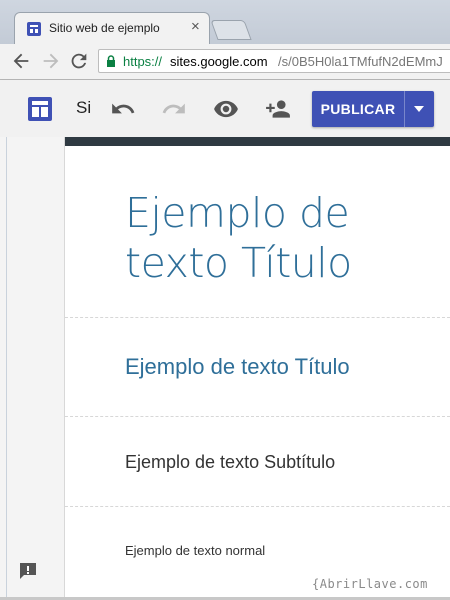 The image size is (450, 600). What do you see at coordinates (231, 30) in the screenshot?
I see `new-tab-button` at bounding box center [231, 30].